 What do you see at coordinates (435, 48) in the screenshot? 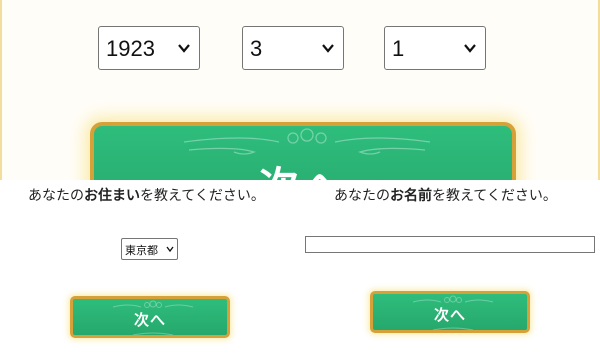
I see `birth-day-select: 1` at bounding box center [435, 48].